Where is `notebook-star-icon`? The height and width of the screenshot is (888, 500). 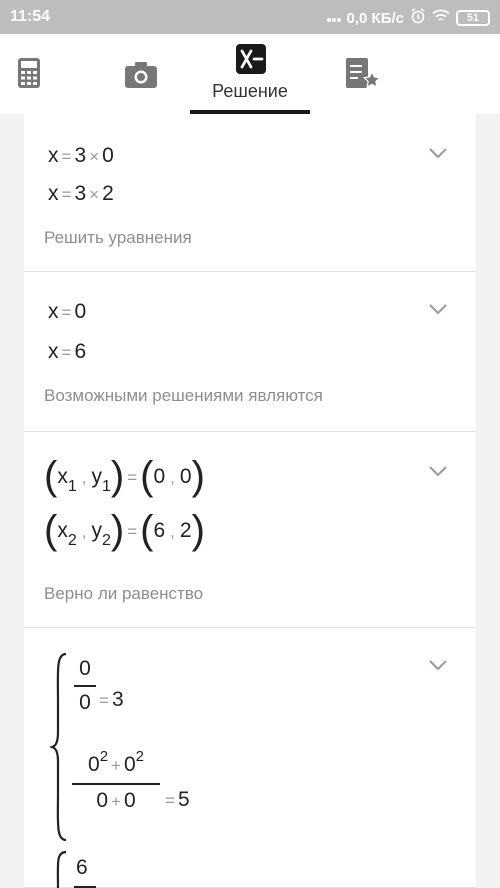 notebook-star-icon is located at coordinates (363, 73).